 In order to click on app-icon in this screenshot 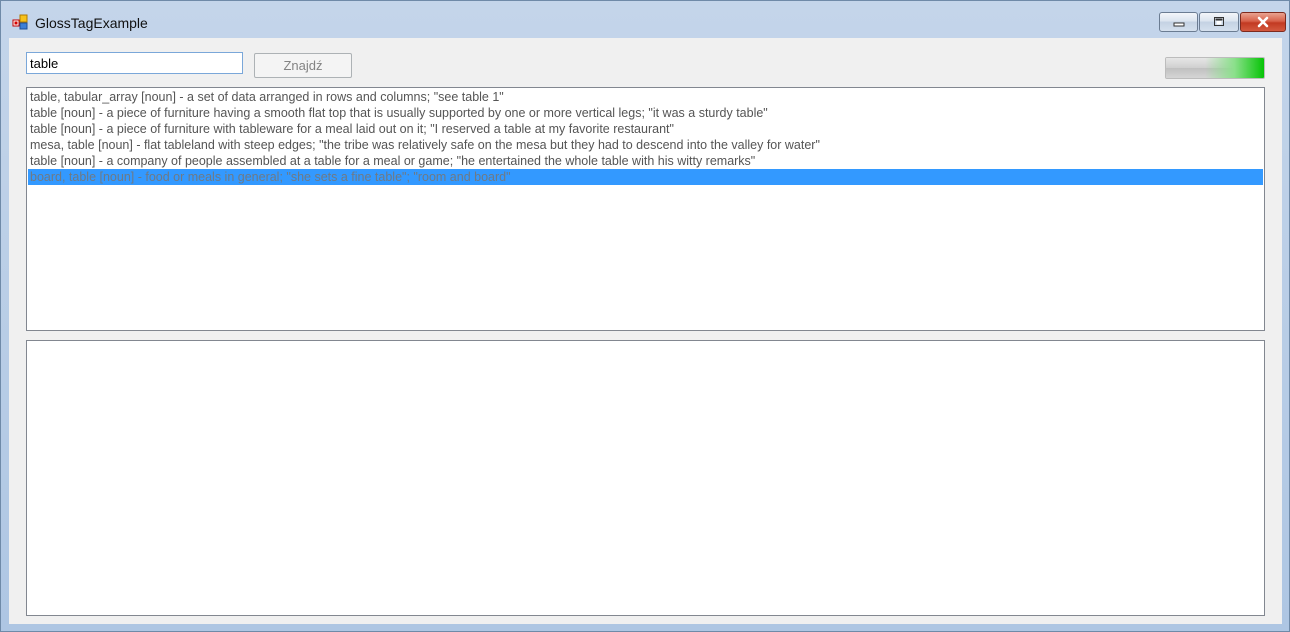, I will do `click(20, 22)`.